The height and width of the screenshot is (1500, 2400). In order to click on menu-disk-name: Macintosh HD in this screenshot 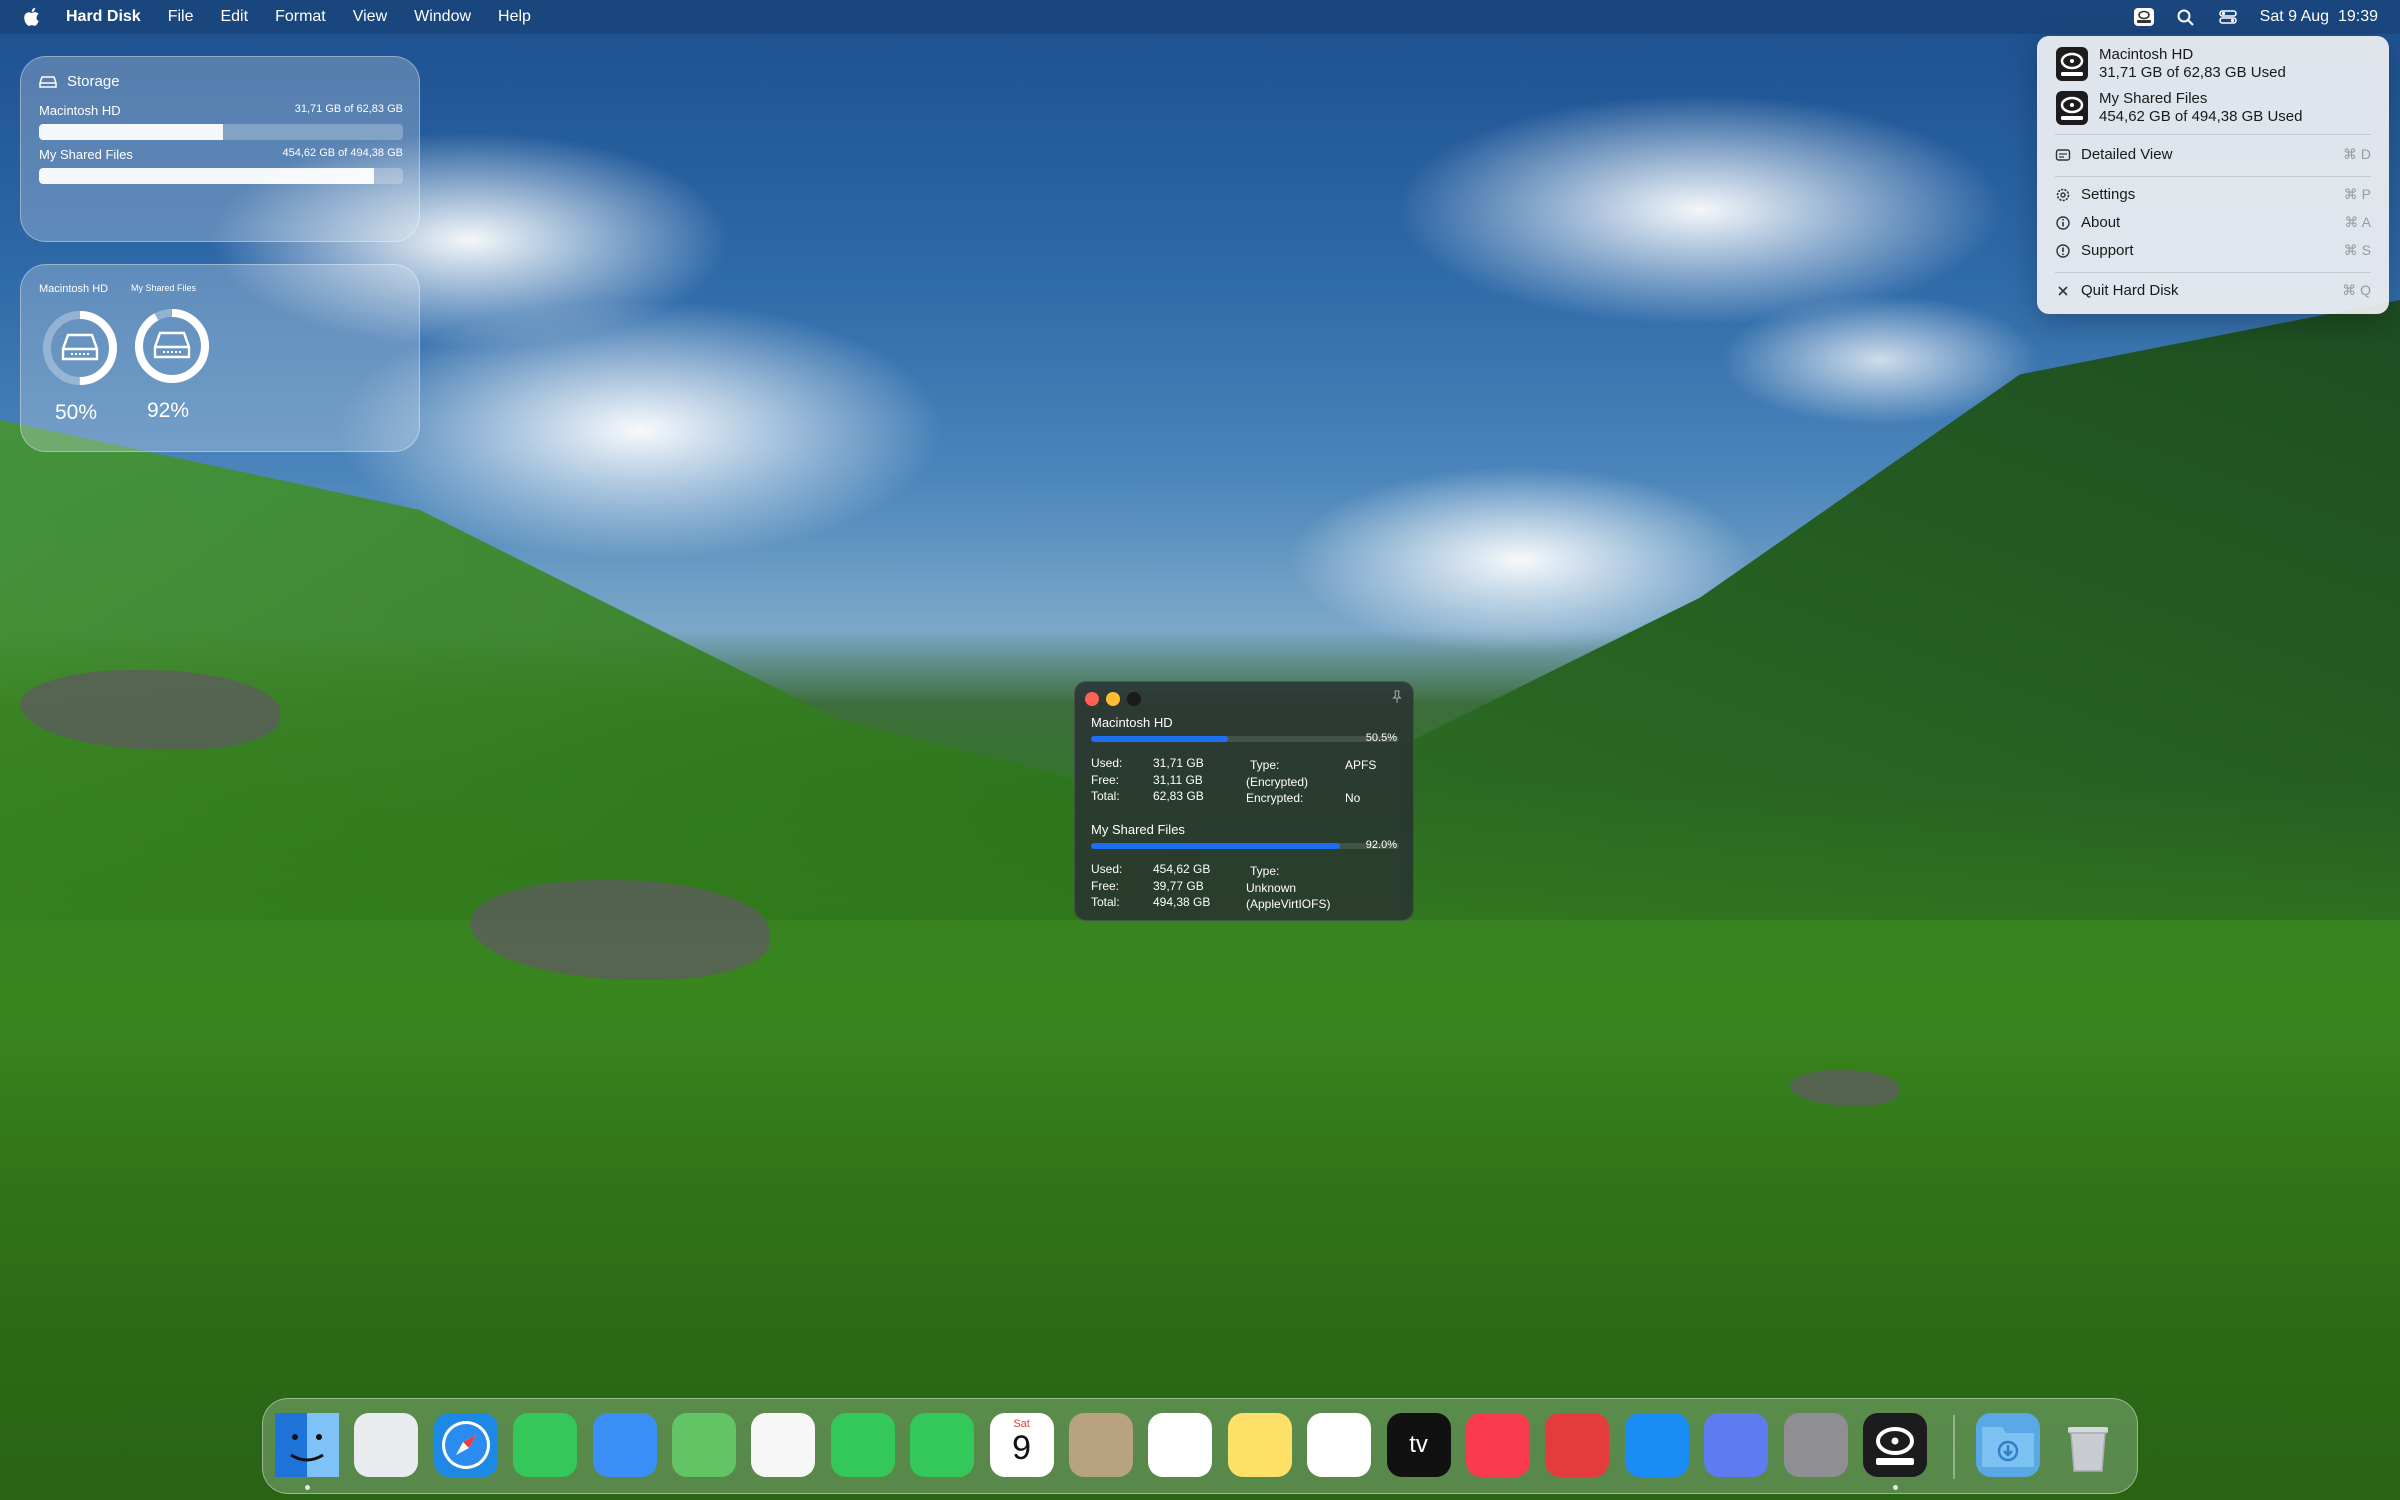, I will do `click(2146, 54)`.